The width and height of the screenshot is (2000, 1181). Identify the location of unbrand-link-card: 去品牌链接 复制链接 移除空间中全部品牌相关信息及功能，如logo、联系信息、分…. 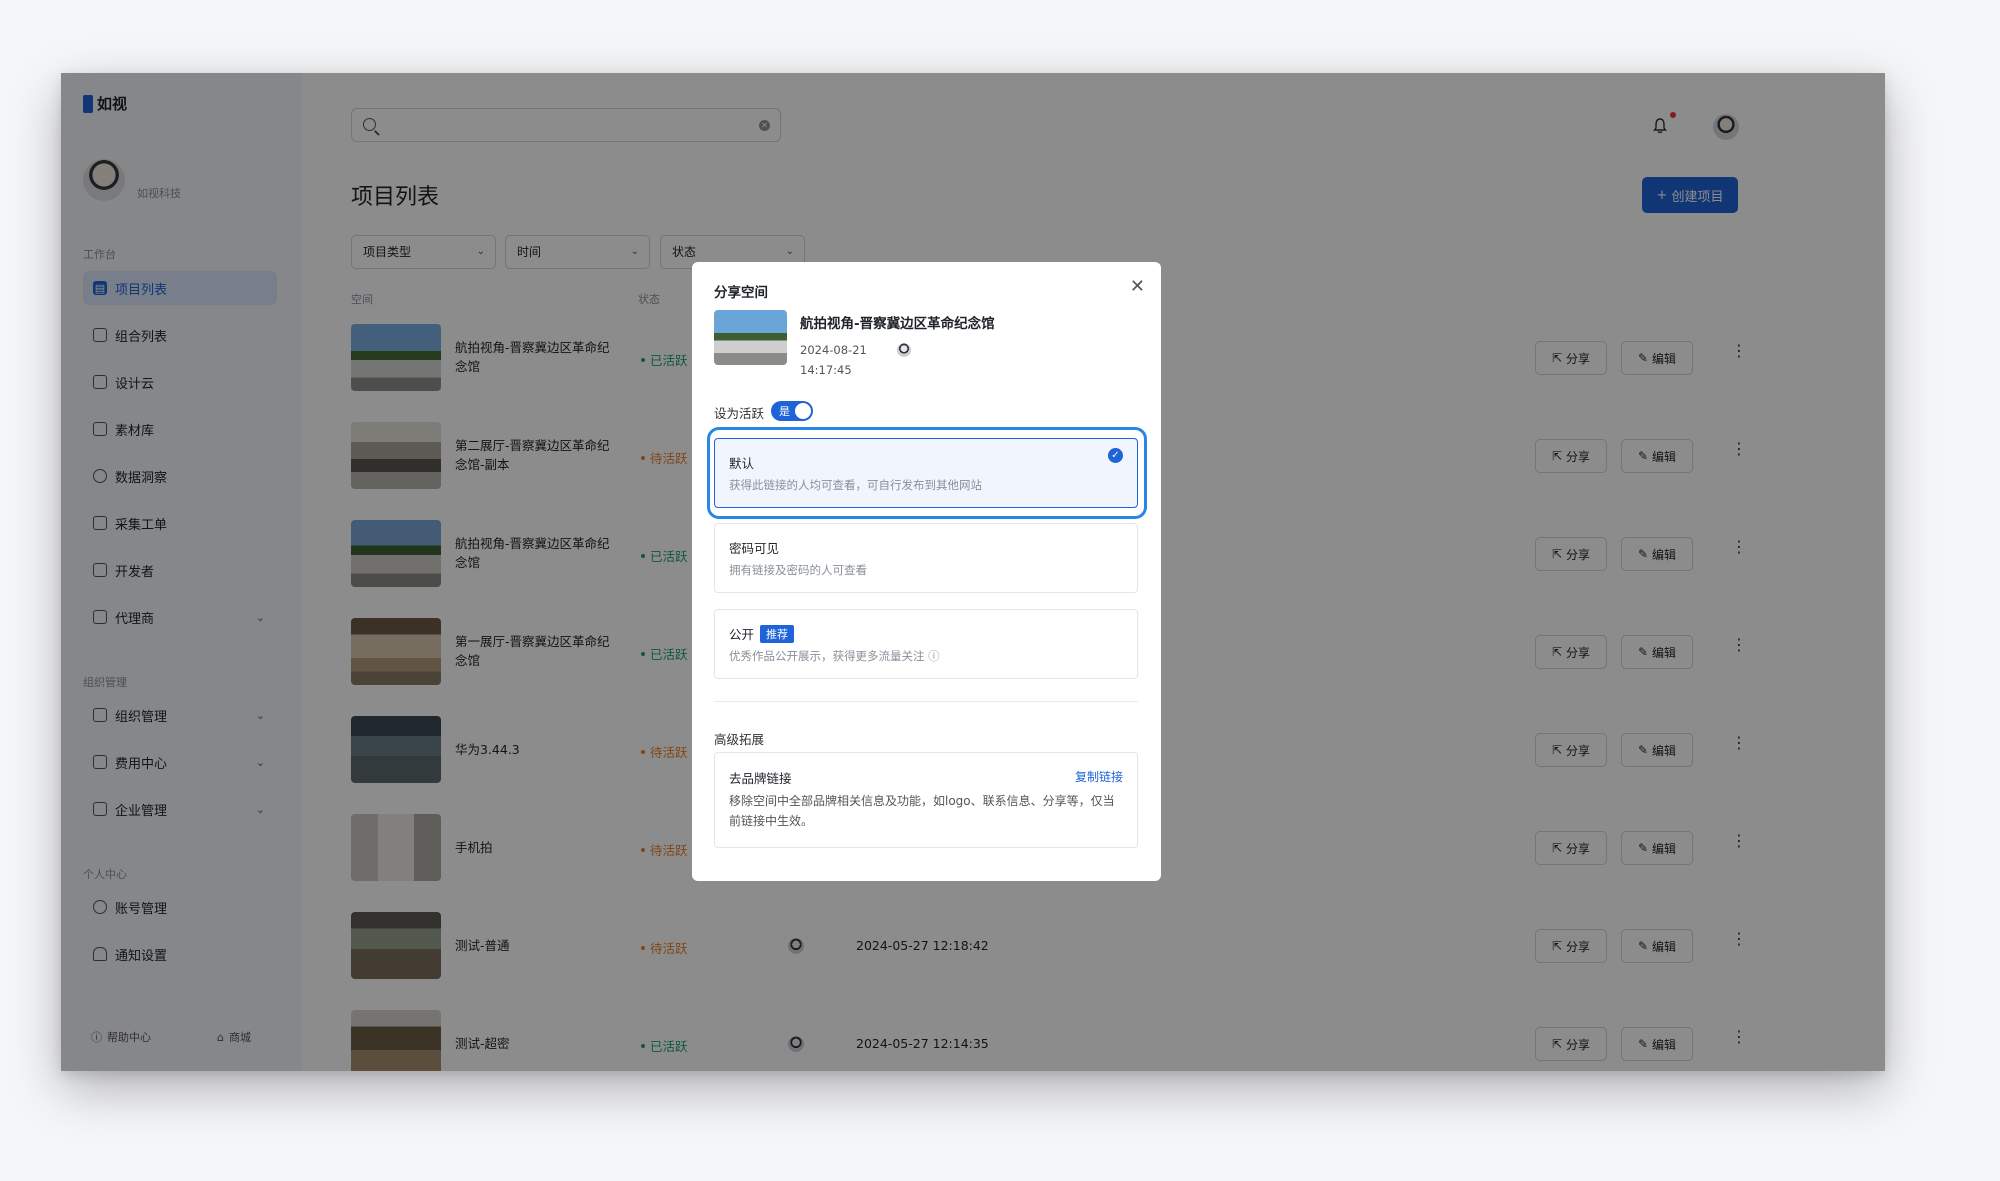
(926, 800).